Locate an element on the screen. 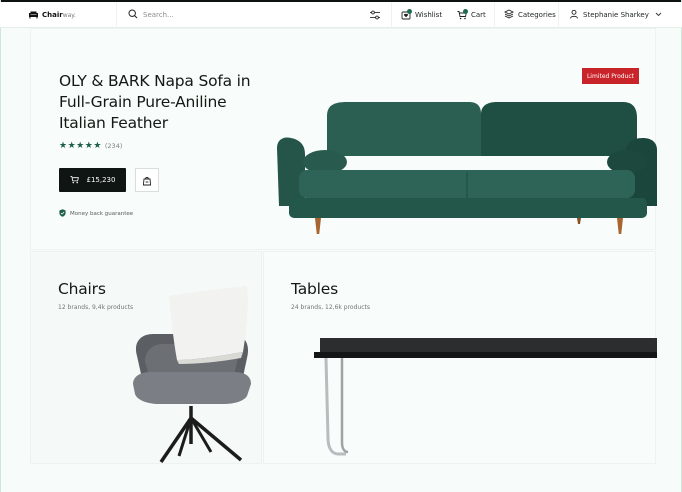  user-name: Stephanie Sharkey is located at coordinates (616, 15).